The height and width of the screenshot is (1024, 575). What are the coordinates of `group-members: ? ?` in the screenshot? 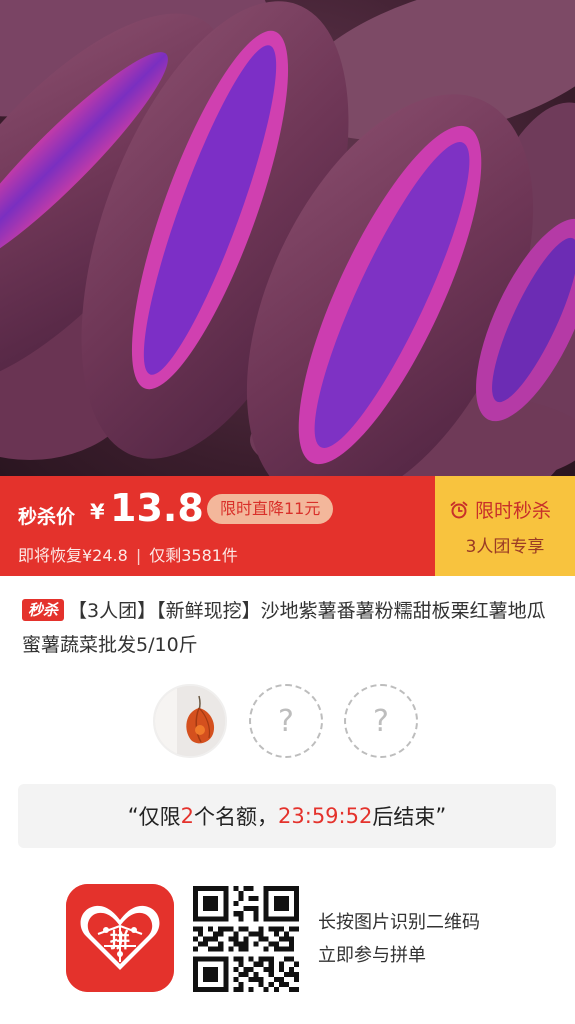 It's located at (287, 724).